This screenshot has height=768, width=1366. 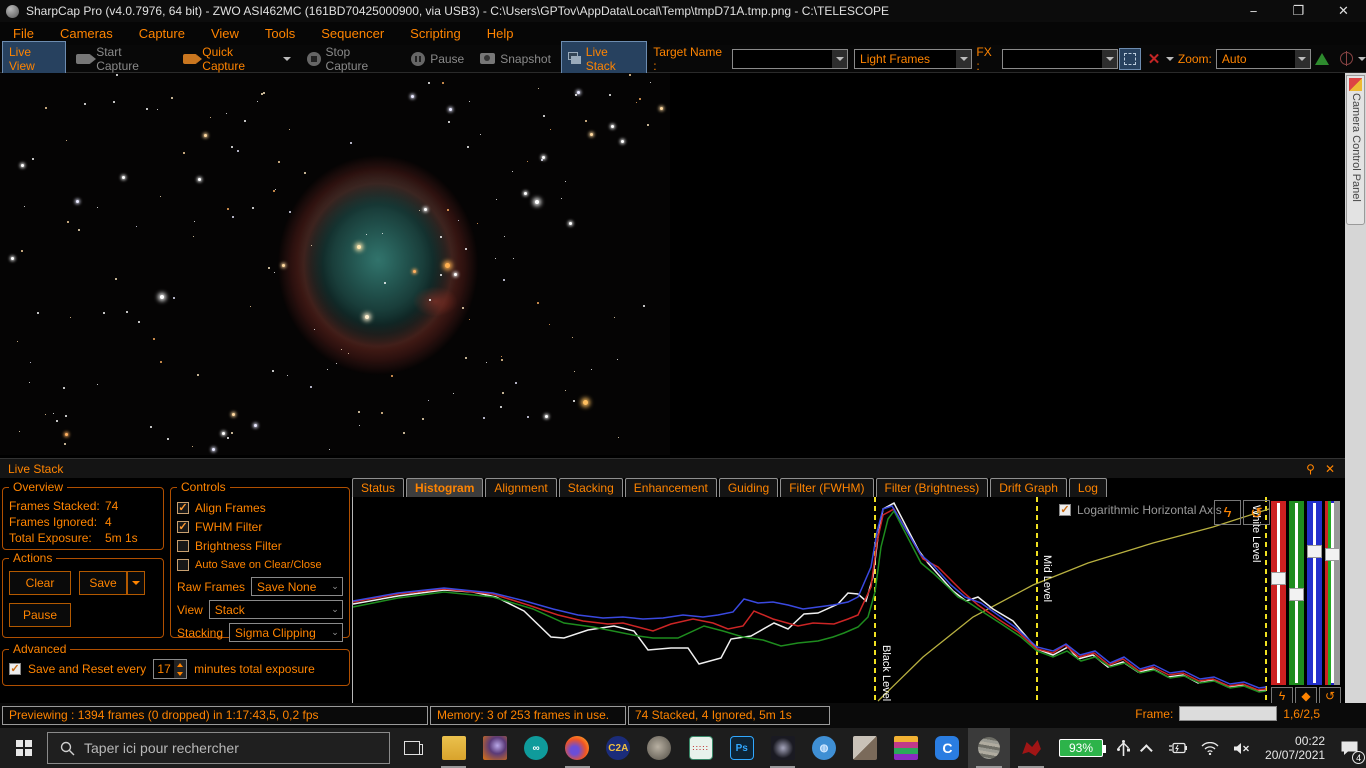 I want to click on pause-button: Pause, so click(x=437, y=59).